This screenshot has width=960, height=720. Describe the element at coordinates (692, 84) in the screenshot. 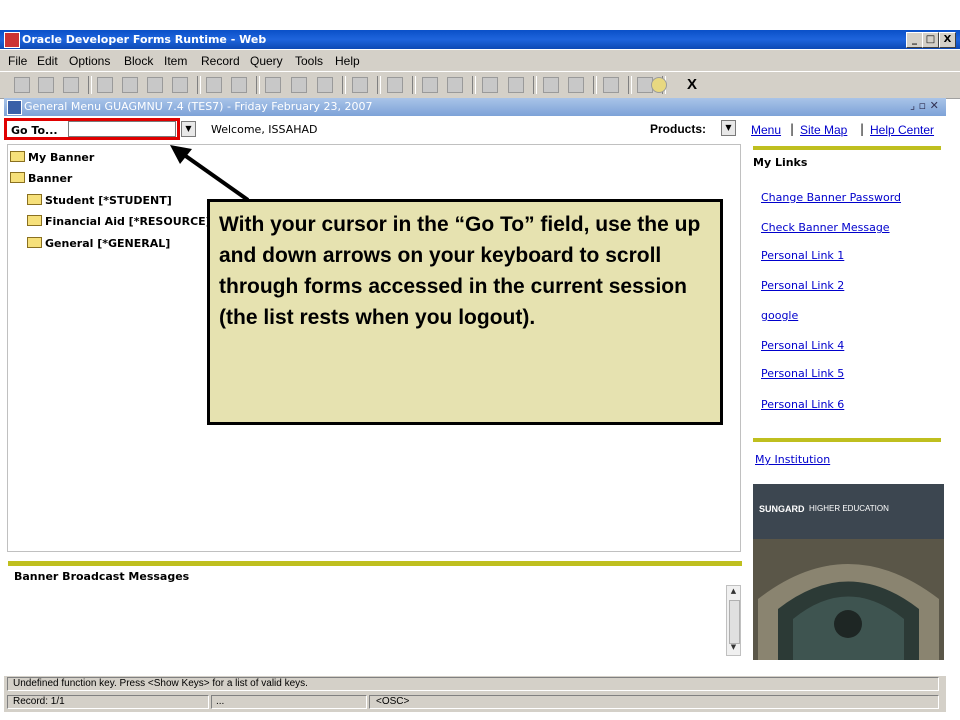

I see `exit-button: X` at that location.